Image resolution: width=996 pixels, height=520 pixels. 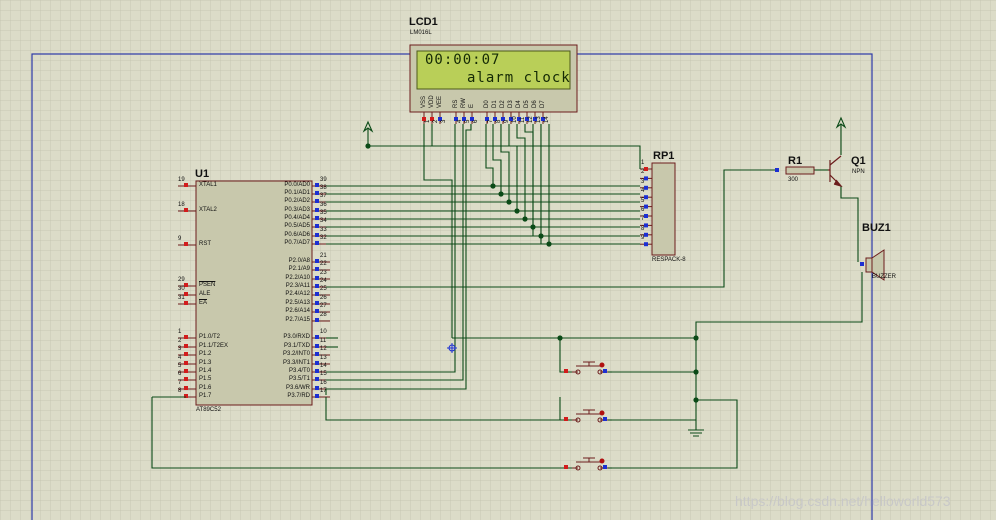 What do you see at coordinates (424, 101) in the screenshot?
I see `lcd-pin-name: VSS` at bounding box center [424, 101].